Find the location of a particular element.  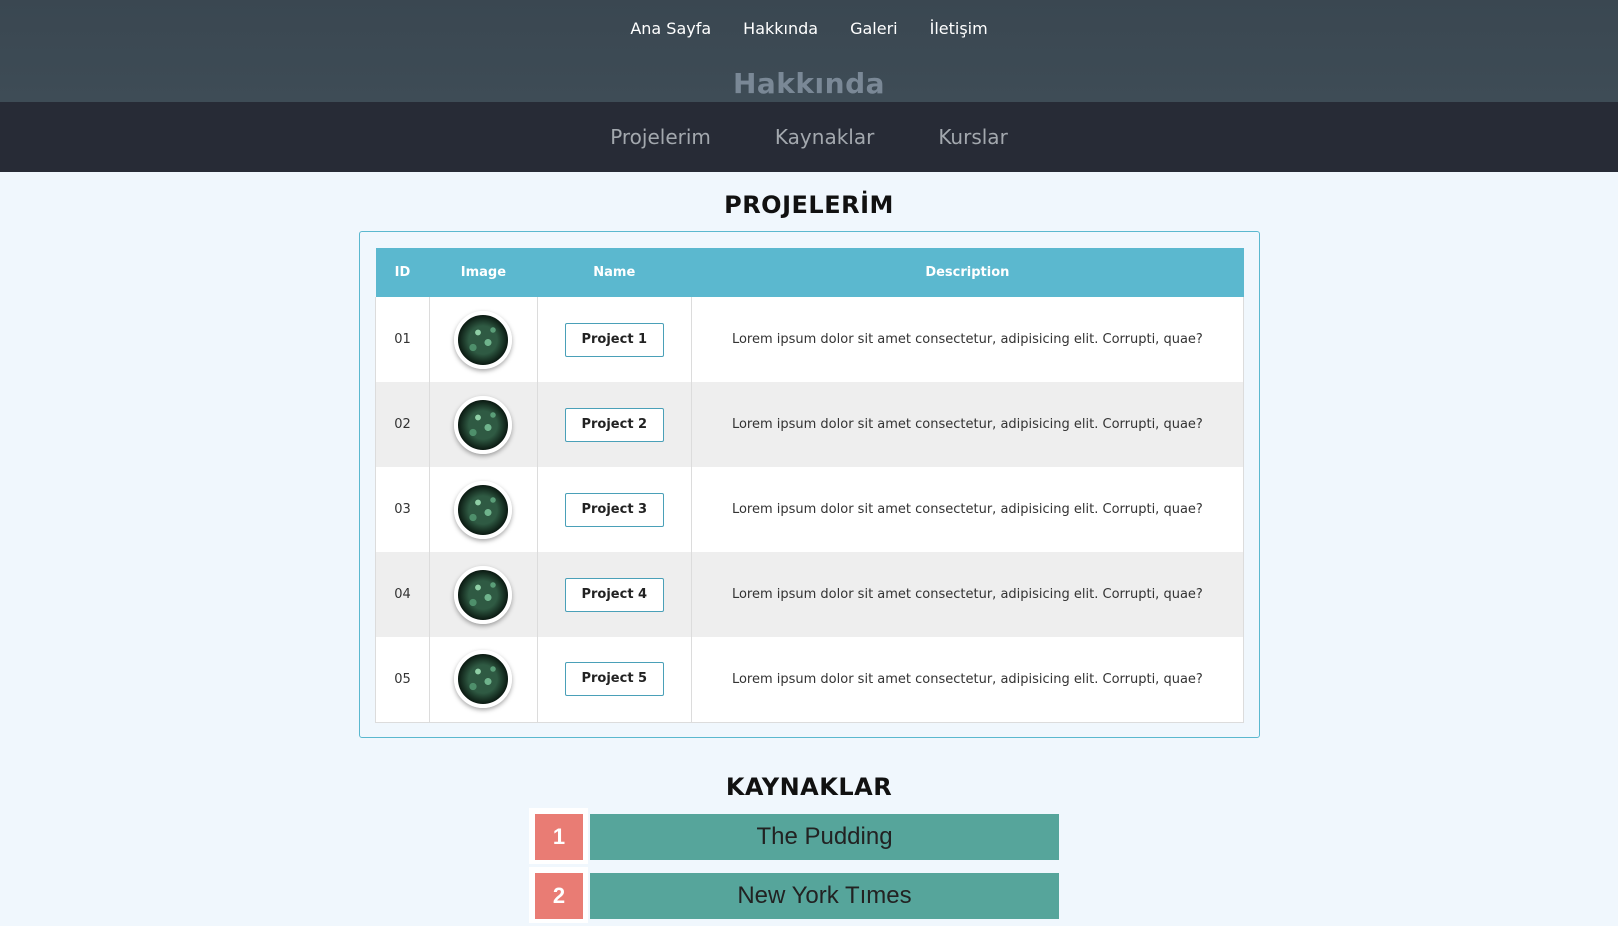

project-button: Project 5 is located at coordinates (614, 679).